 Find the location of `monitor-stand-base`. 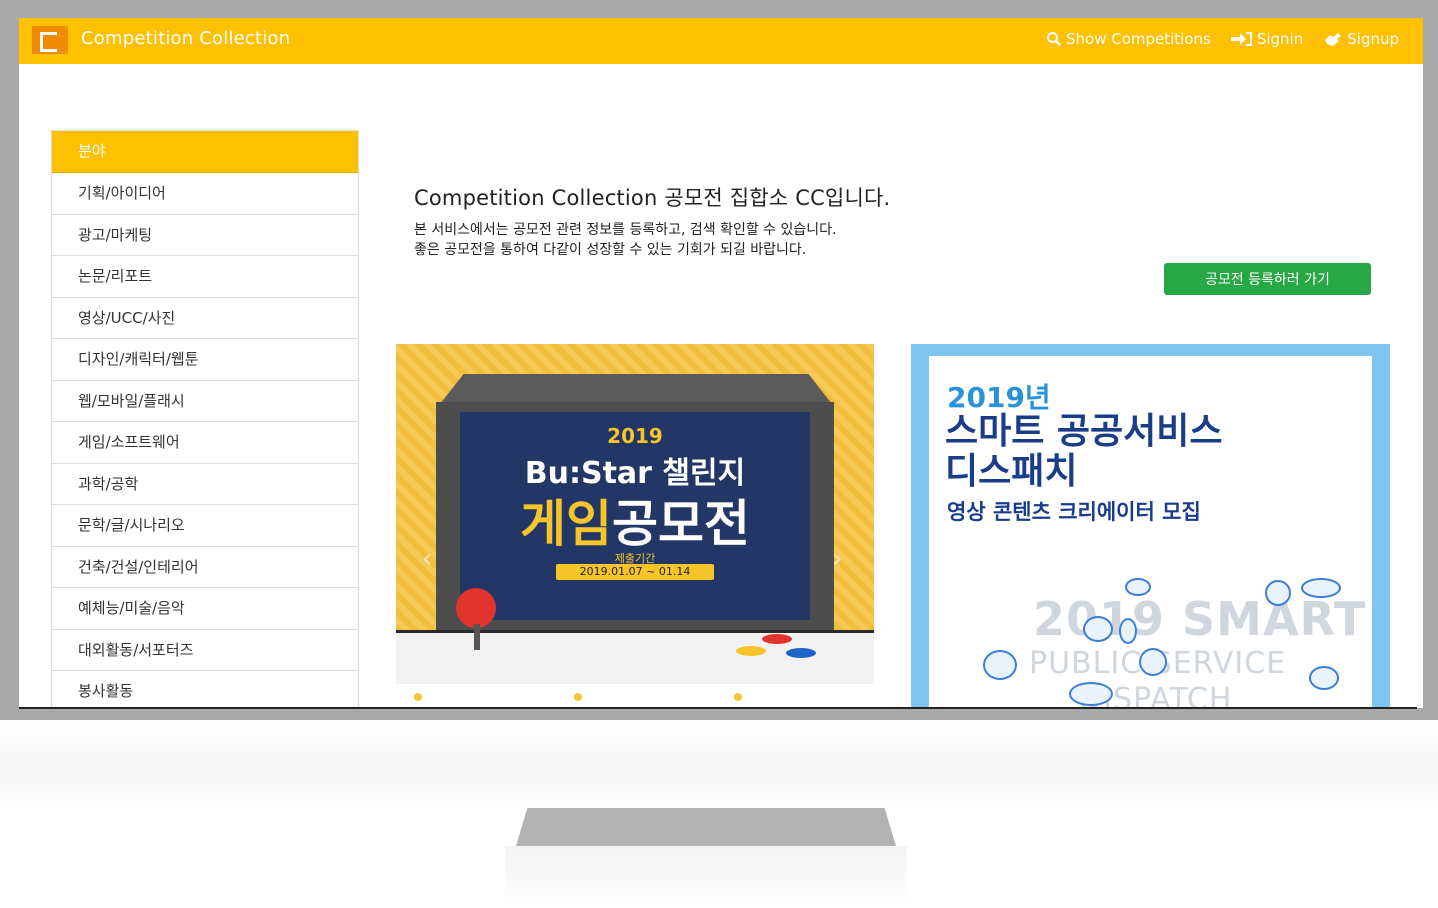

monitor-stand-base is located at coordinates (706, 877).